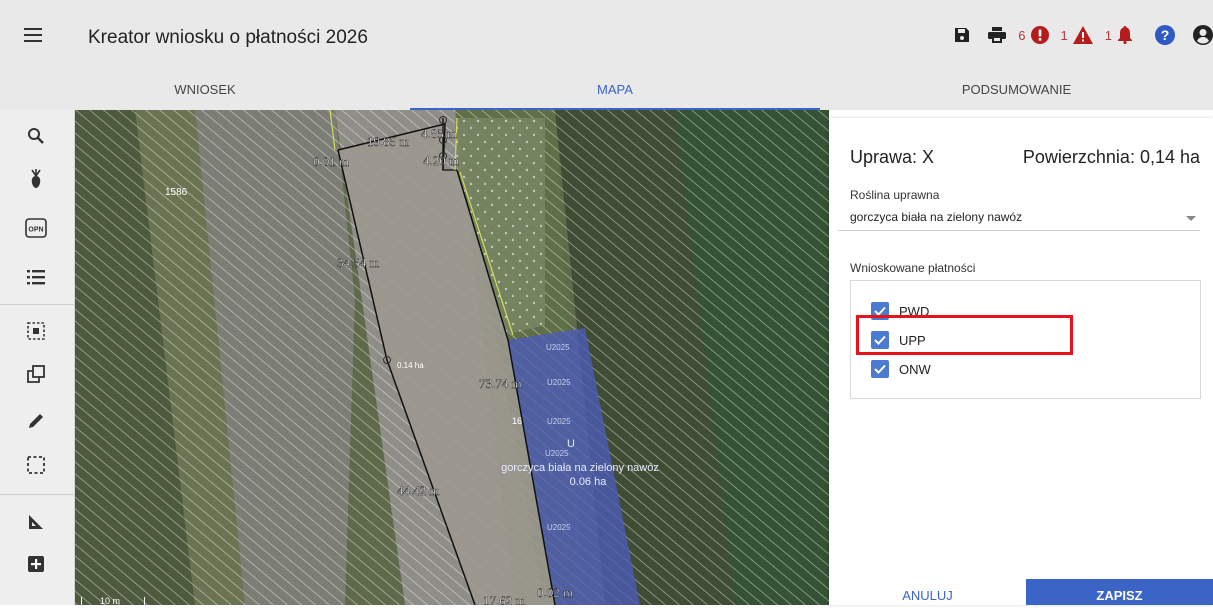  What do you see at coordinates (388, 141) in the screenshot?
I see `measure-label: 19.85 m` at bounding box center [388, 141].